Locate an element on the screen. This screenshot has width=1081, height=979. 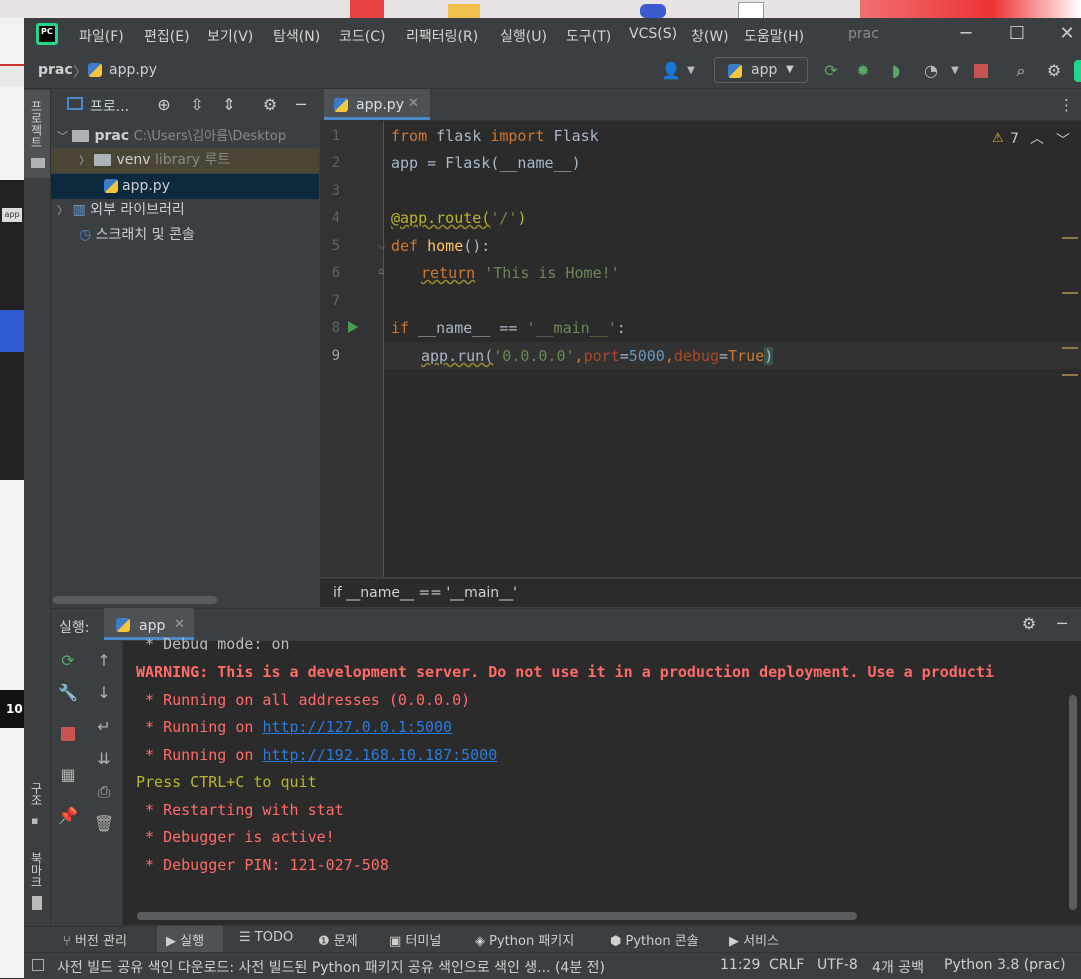
tool-tab-label: Python 패키지 is located at coordinates (532, 941).